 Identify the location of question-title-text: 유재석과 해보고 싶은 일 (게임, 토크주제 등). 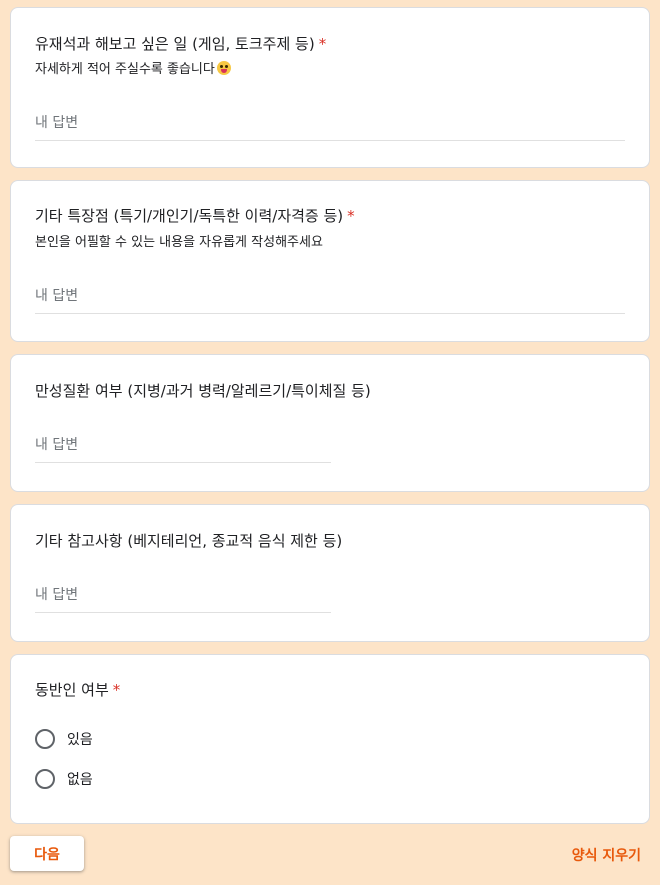
(175, 44).